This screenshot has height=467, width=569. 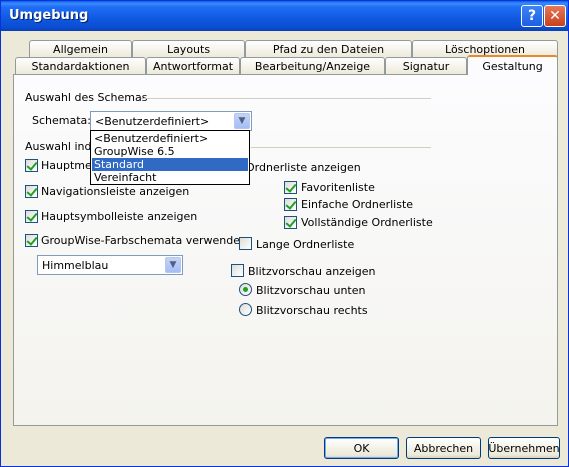 I want to click on einfache-ordnerliste-checkbox, so click(x=290, y=204).